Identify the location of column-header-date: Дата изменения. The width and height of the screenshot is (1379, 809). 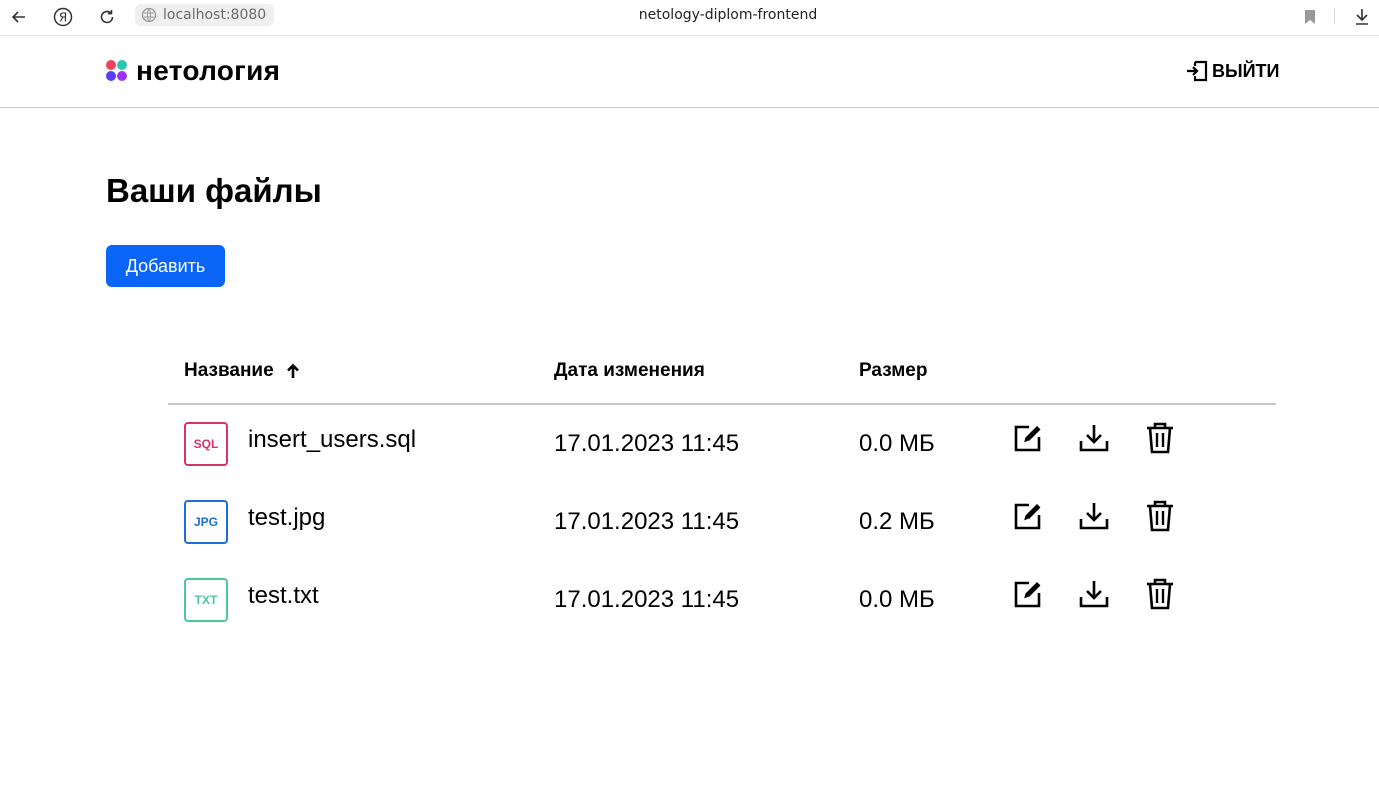
(629, 371).